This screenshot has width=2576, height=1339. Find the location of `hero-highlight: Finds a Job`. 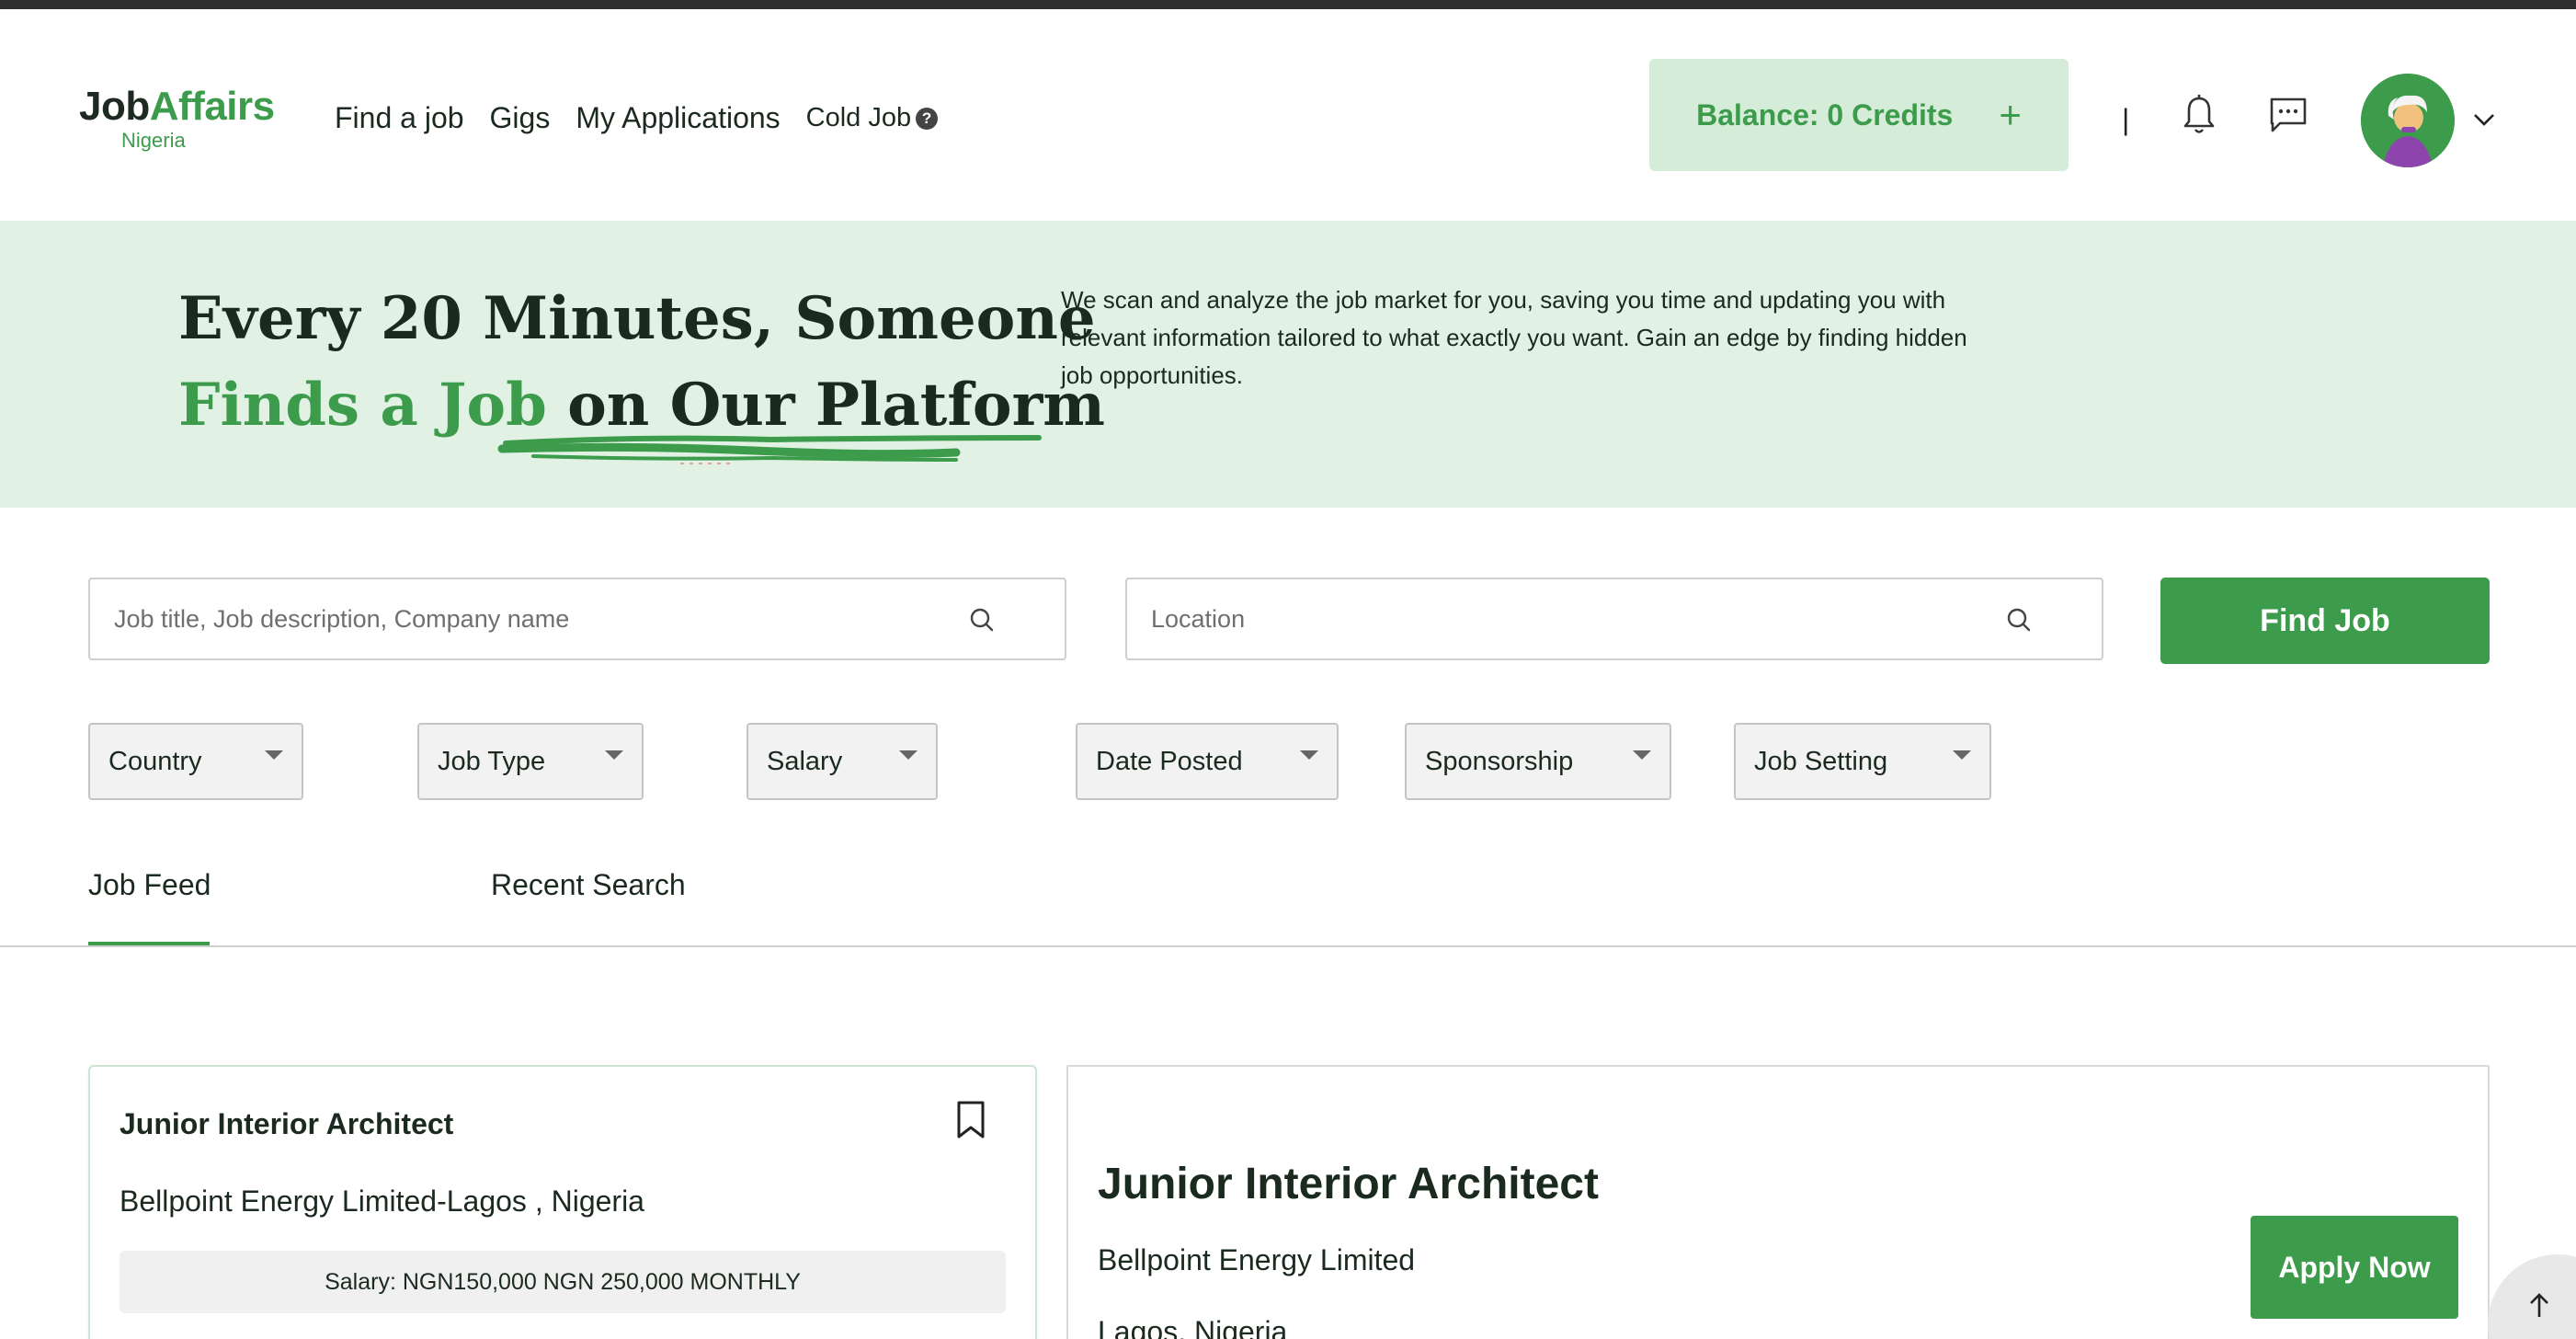

hero-highlight: Finds a Job is located at coordinates (362, 405).